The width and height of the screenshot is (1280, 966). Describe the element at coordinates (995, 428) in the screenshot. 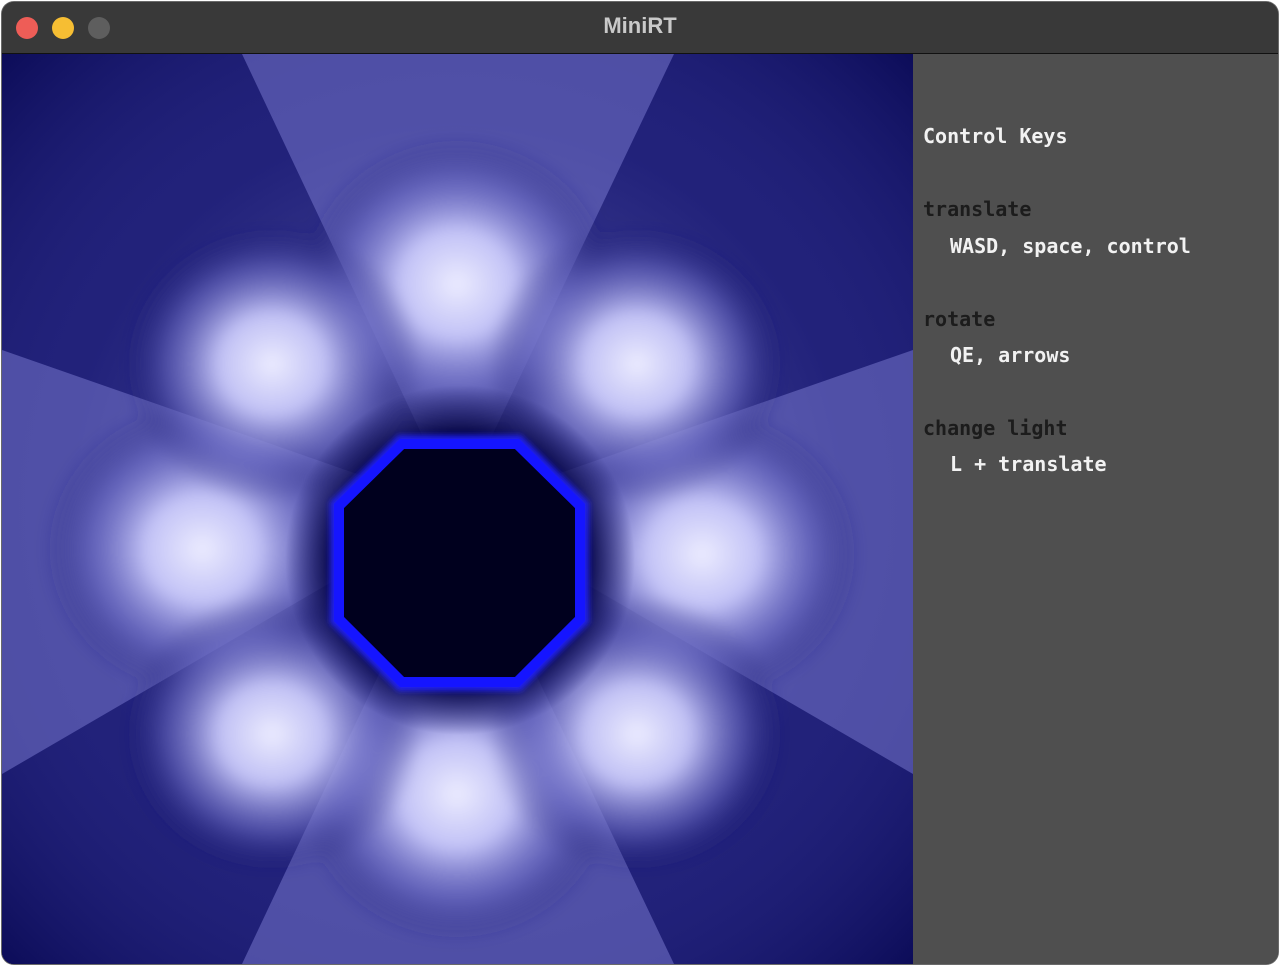

I see `change-light-label: change light` at that location.